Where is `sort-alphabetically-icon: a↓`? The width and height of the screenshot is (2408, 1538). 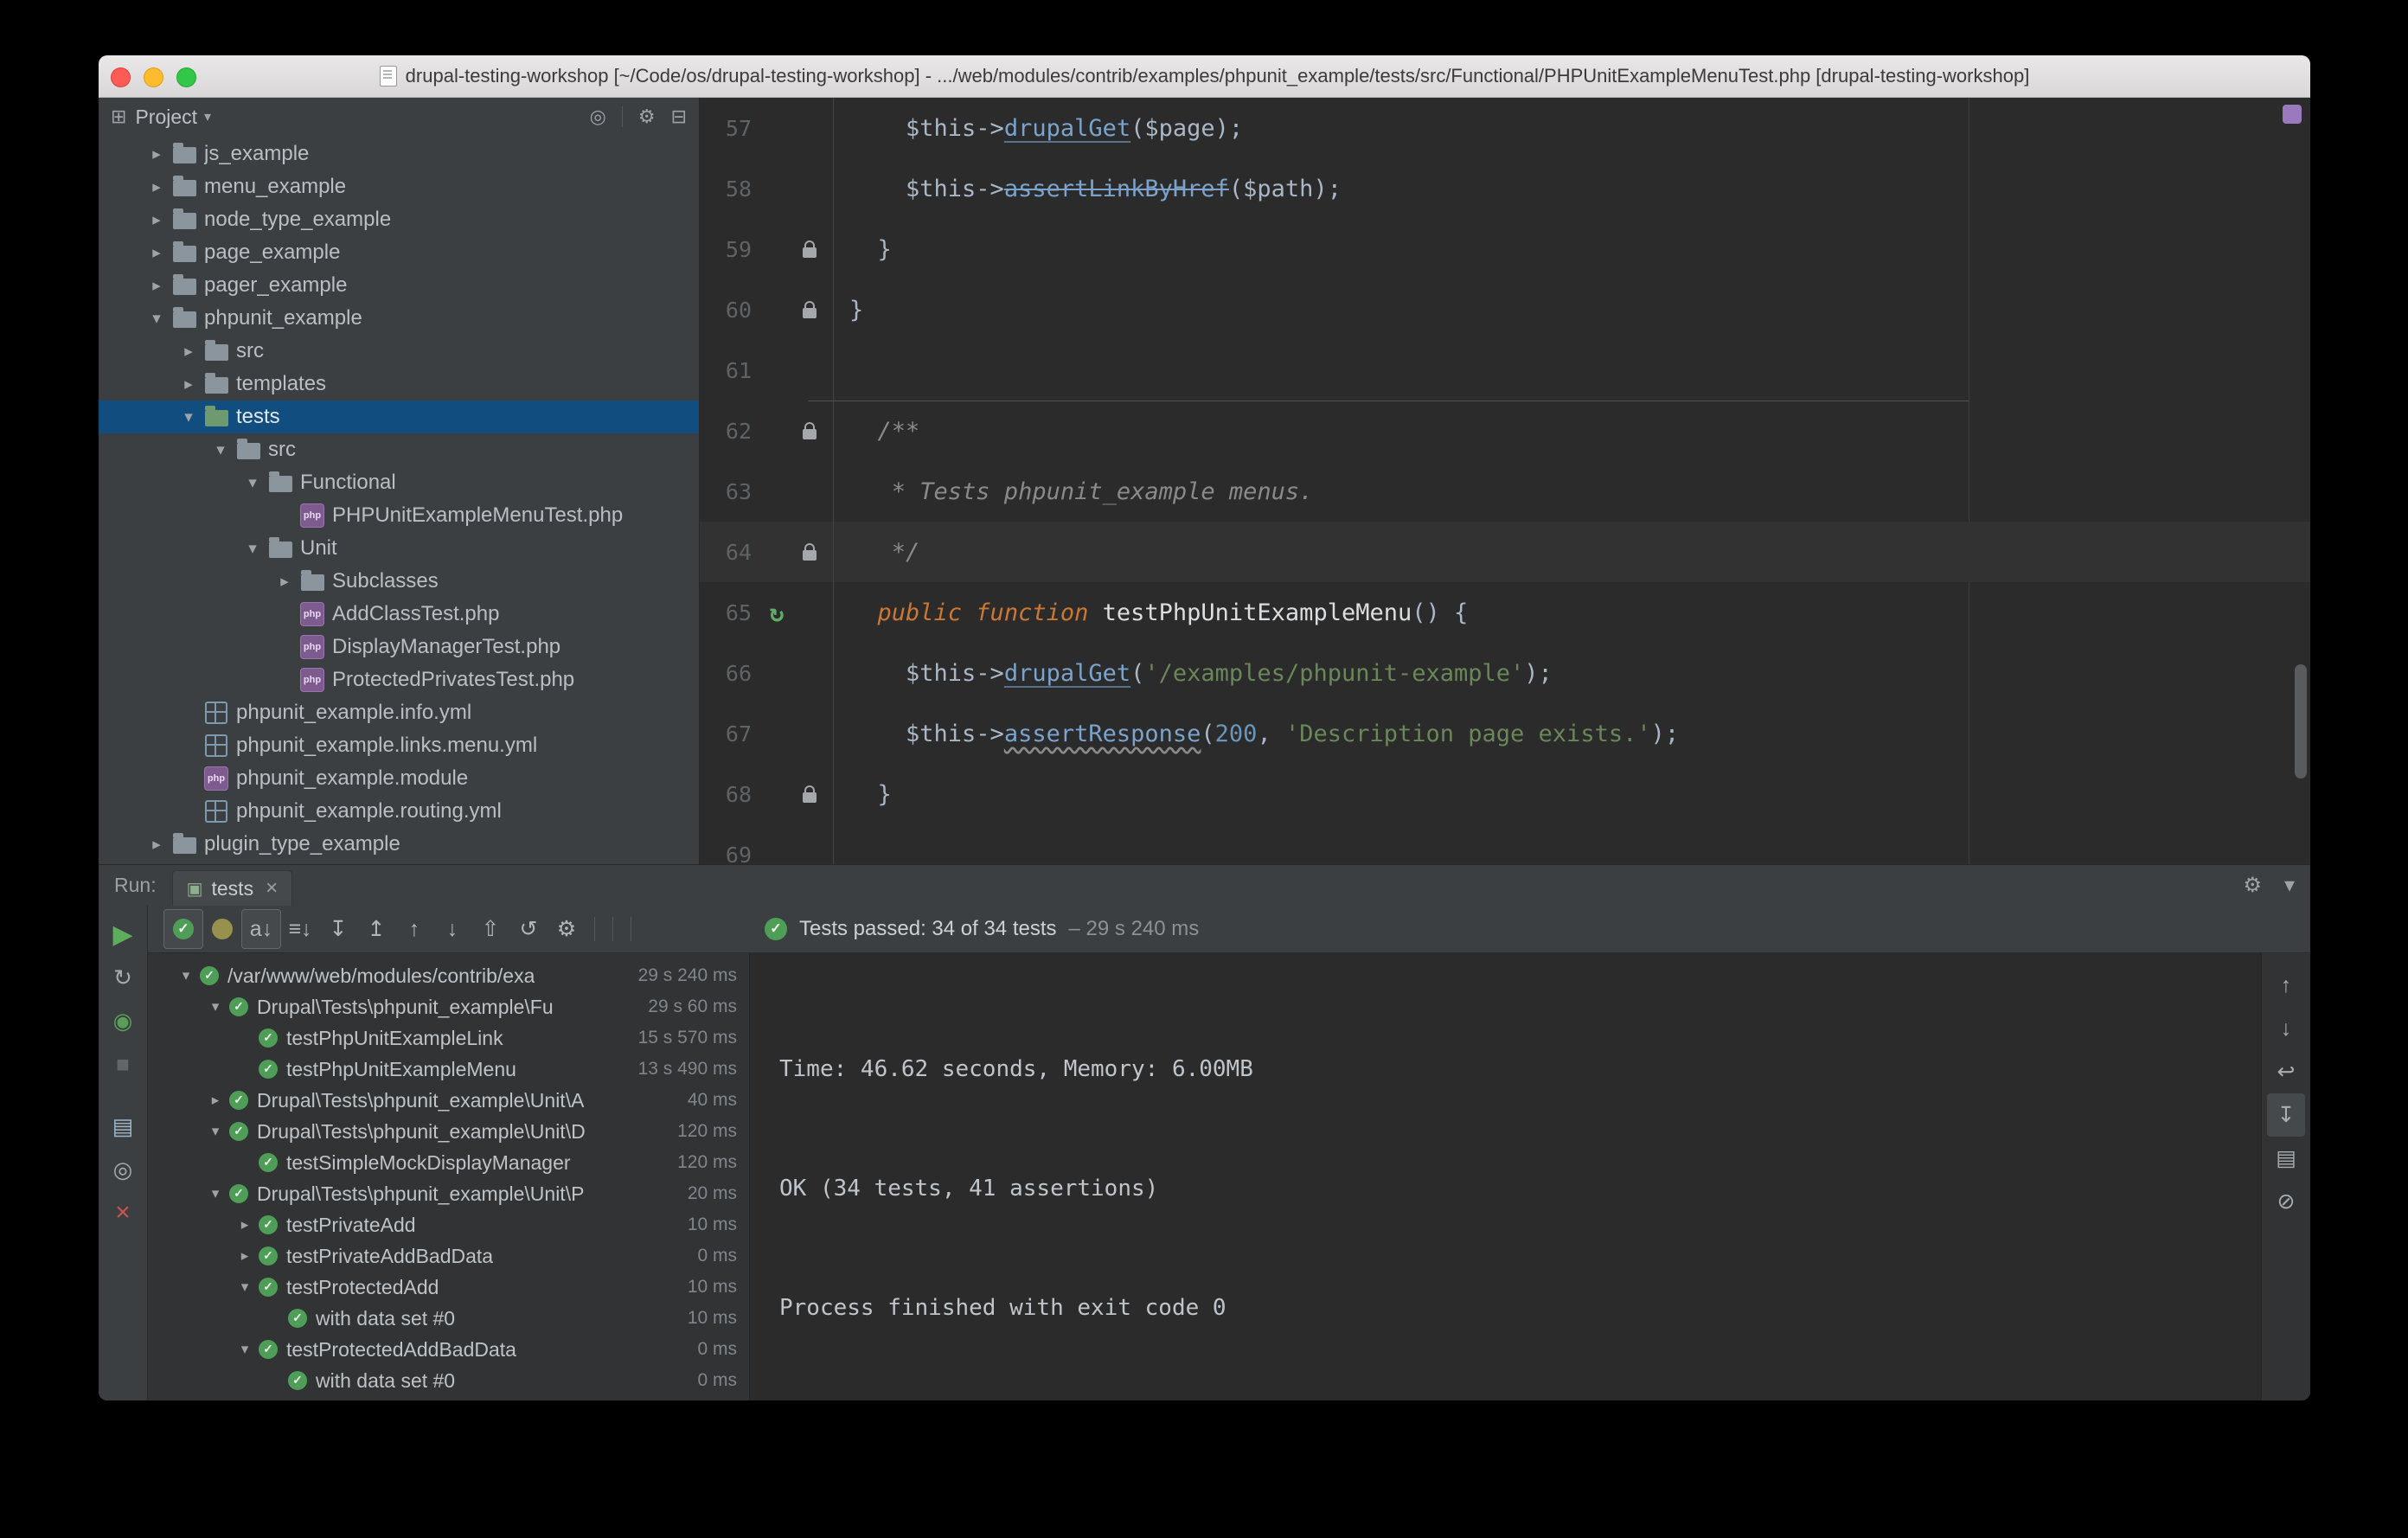 sort-alphabetically-icon: a↓ is located at coordinates (261, 929).